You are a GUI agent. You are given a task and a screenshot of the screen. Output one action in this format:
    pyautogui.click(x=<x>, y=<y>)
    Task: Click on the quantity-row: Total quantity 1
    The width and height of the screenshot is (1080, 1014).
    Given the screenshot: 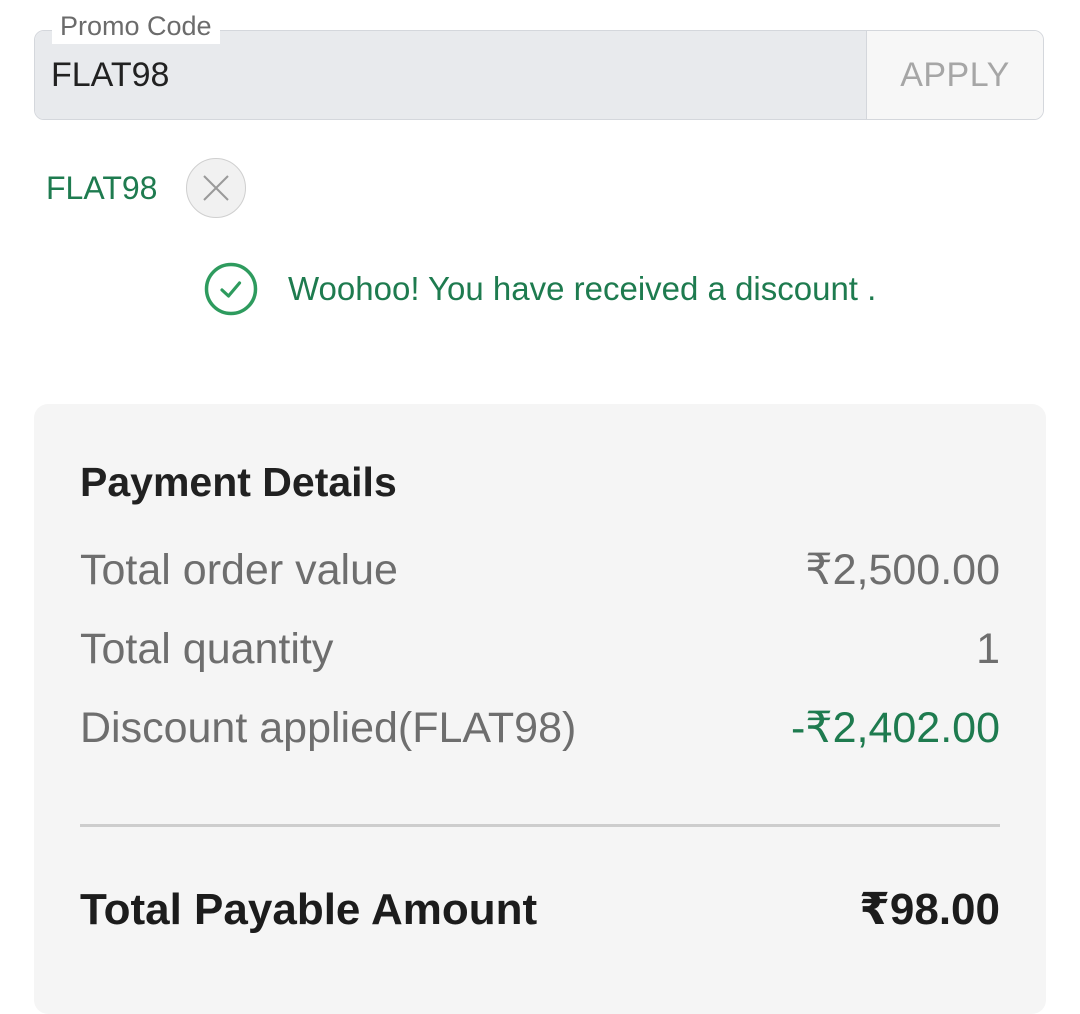 What is the action you would take?
    pyautogui.click(x=540, y=649)
    